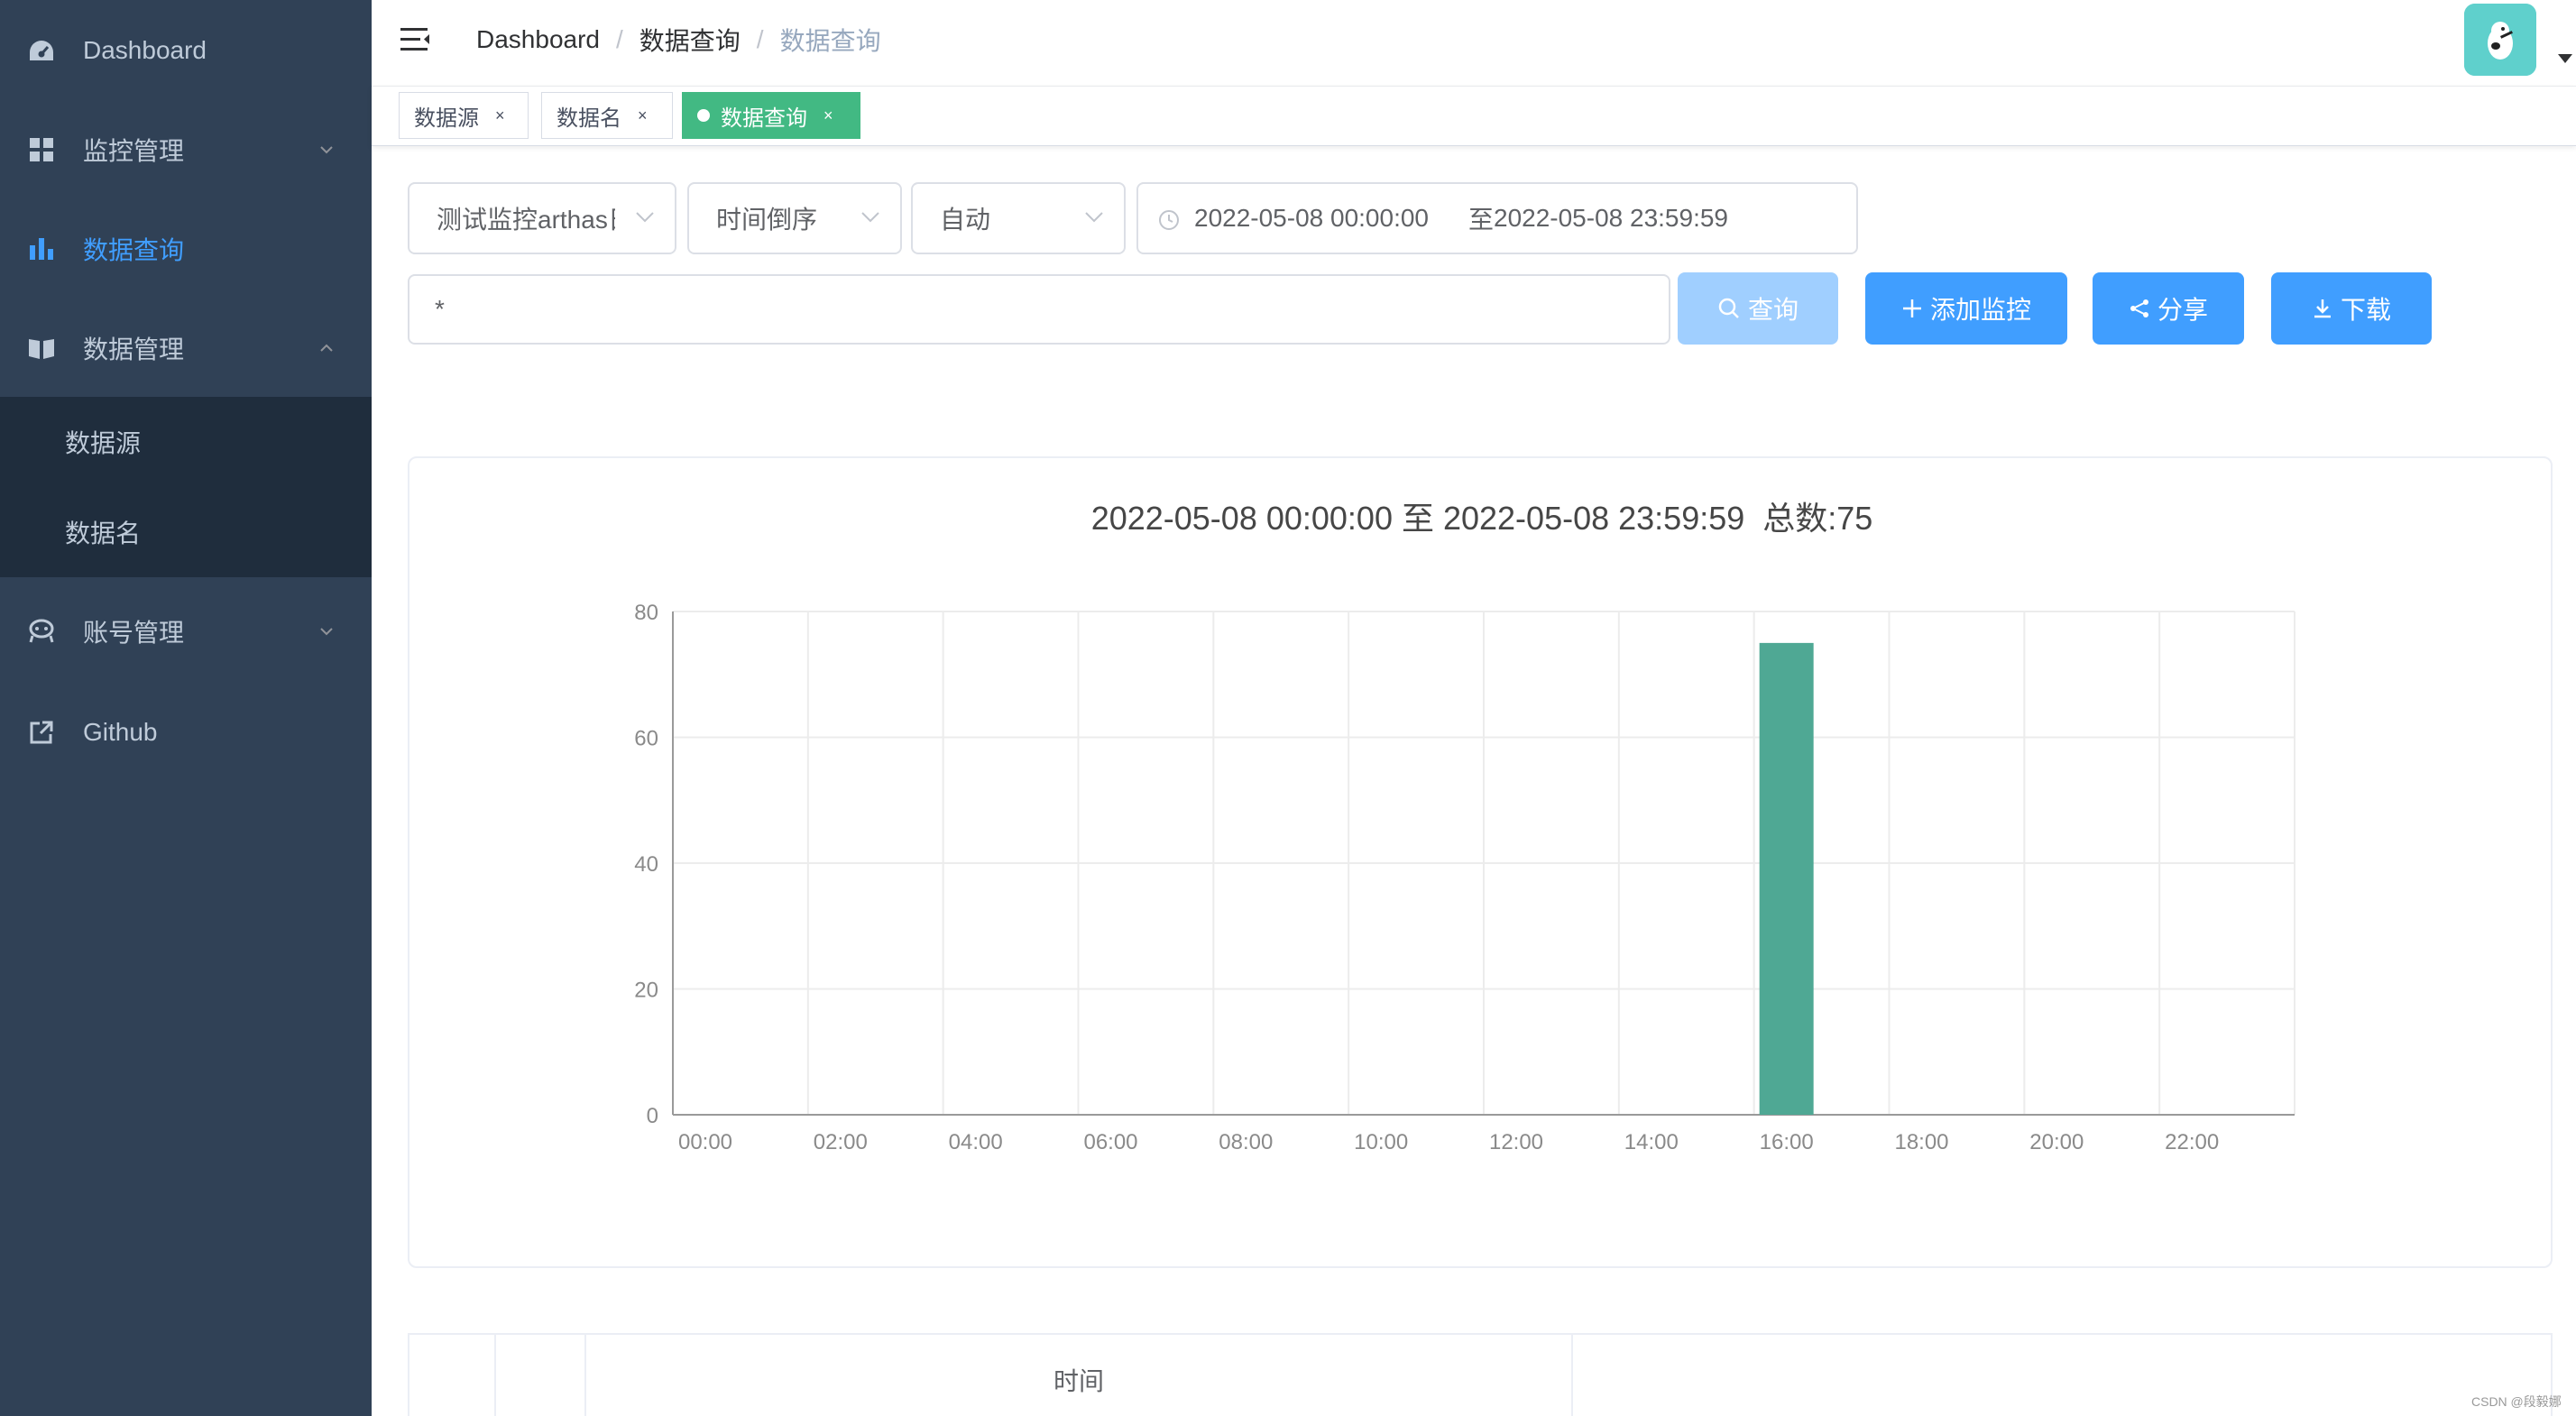 The height and width of the screenshot is (1416, 2576). I want to click on tag-data-query: 数据查询 ×, so click(771, 116).